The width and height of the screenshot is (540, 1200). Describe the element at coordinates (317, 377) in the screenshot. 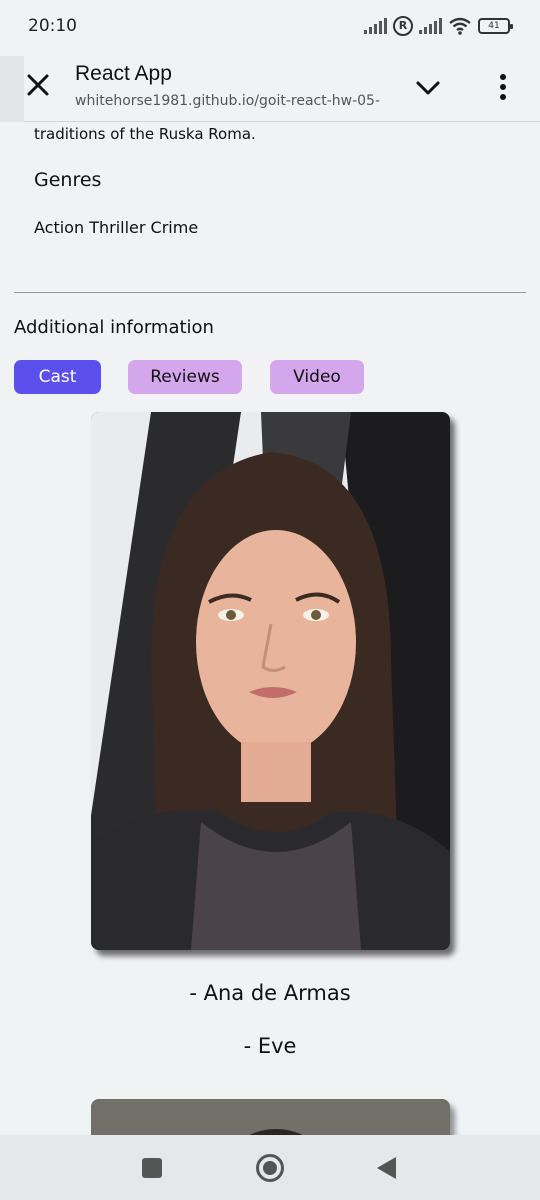

I see `tab-video: Video` at that location.